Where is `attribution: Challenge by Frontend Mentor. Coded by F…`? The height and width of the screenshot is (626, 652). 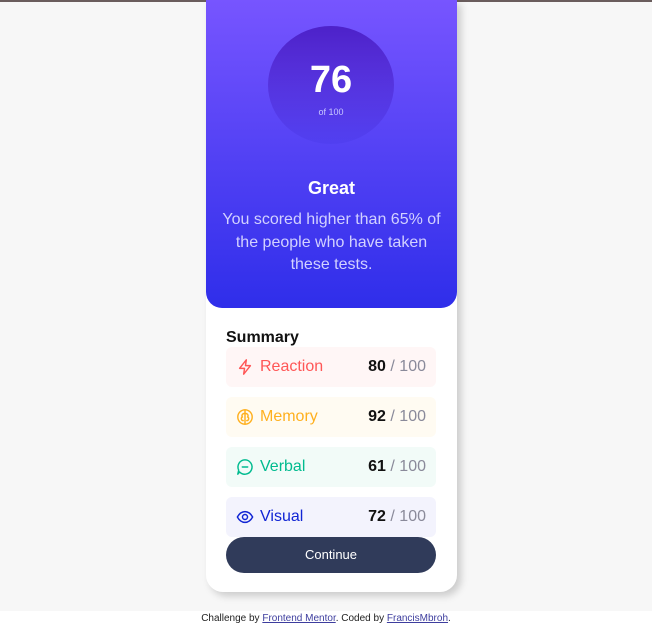 attribution: Challenge by Frontend Mentor. Coded by F… is located at coordinates (326, 619).